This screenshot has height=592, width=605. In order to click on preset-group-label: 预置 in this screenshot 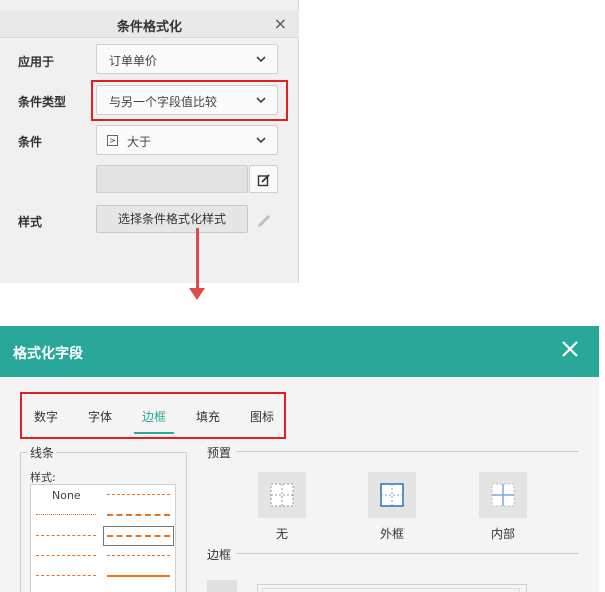, I will do `click(219, 452)`.